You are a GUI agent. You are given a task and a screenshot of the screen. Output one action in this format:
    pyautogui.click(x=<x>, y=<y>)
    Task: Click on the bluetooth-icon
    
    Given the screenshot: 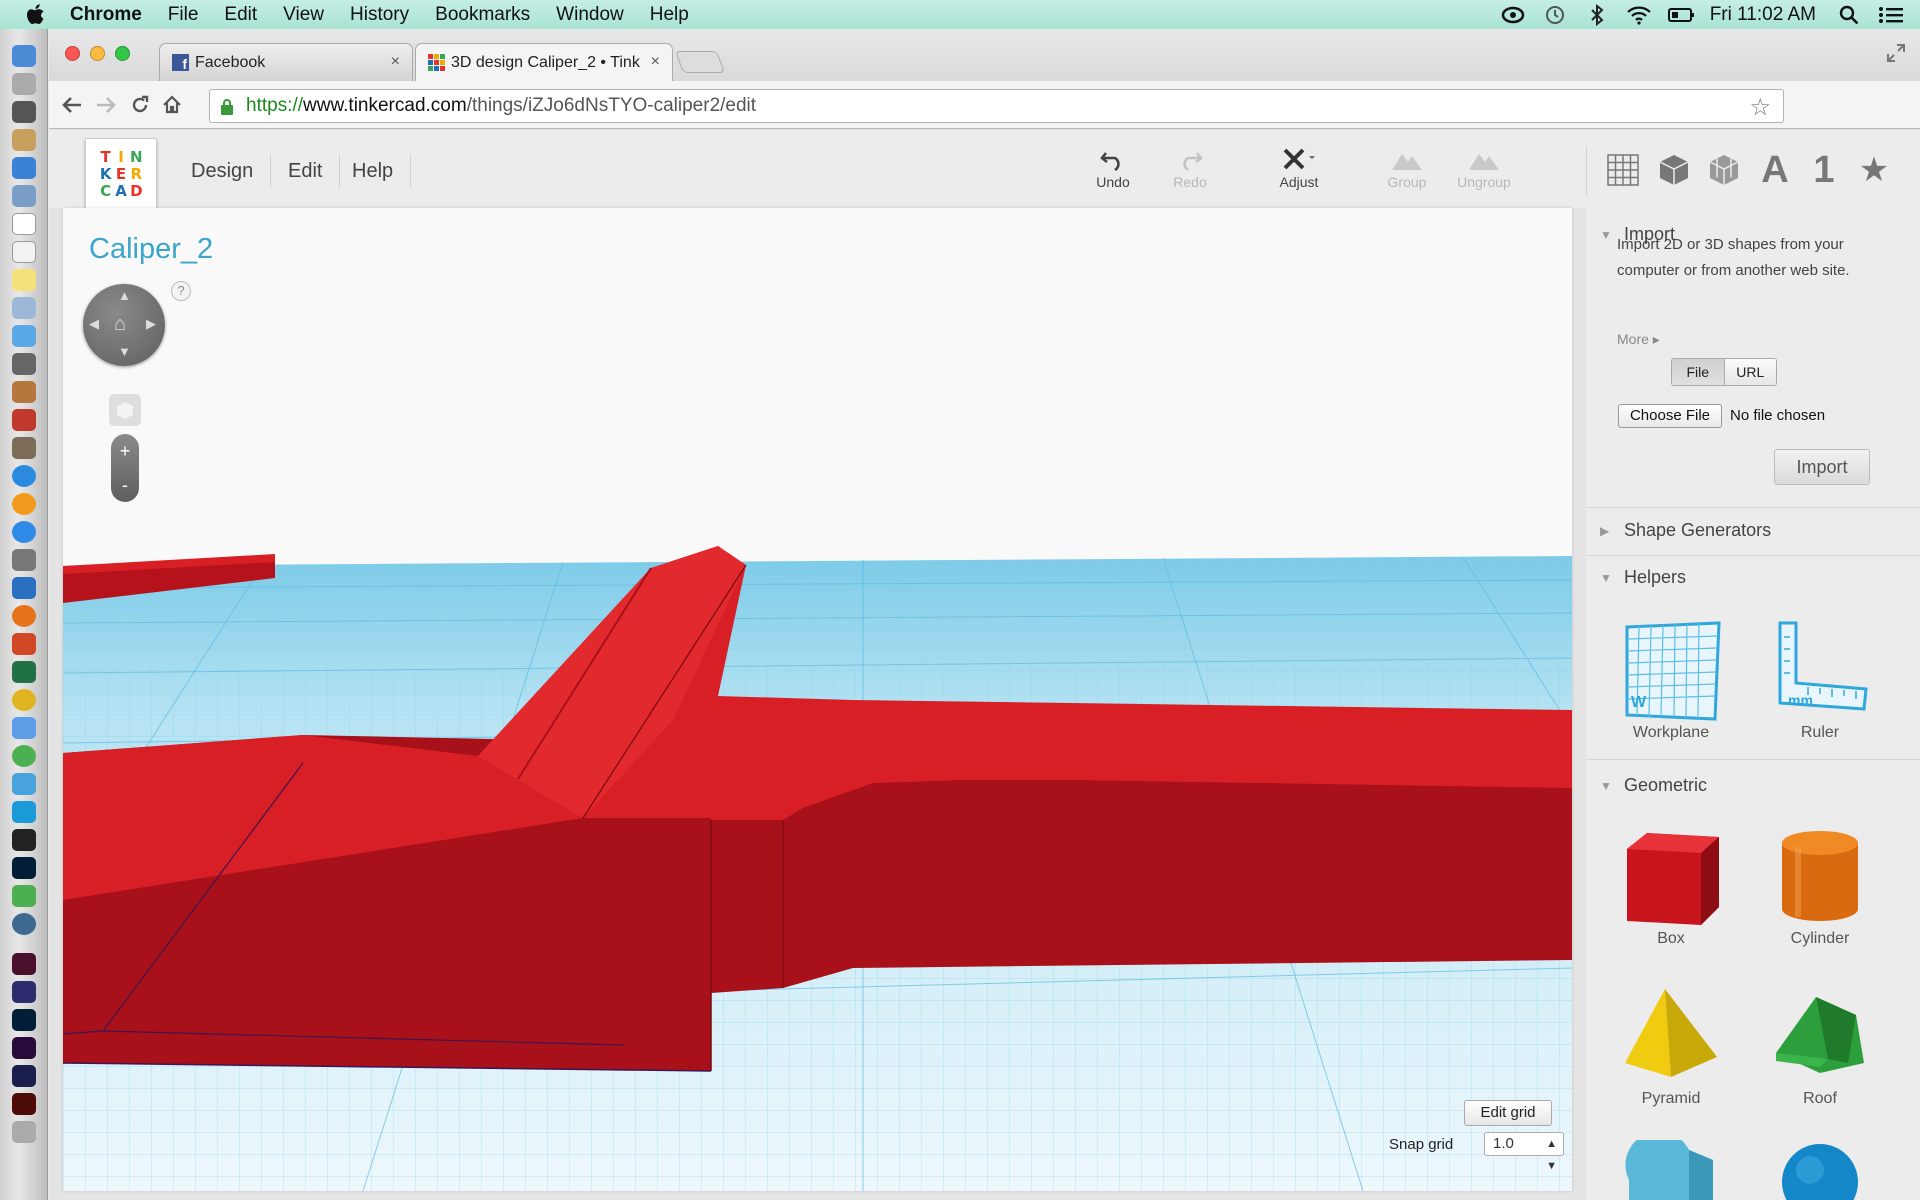 What is the action you would take?
    pyautogui.click(x=1597, y=14)
    